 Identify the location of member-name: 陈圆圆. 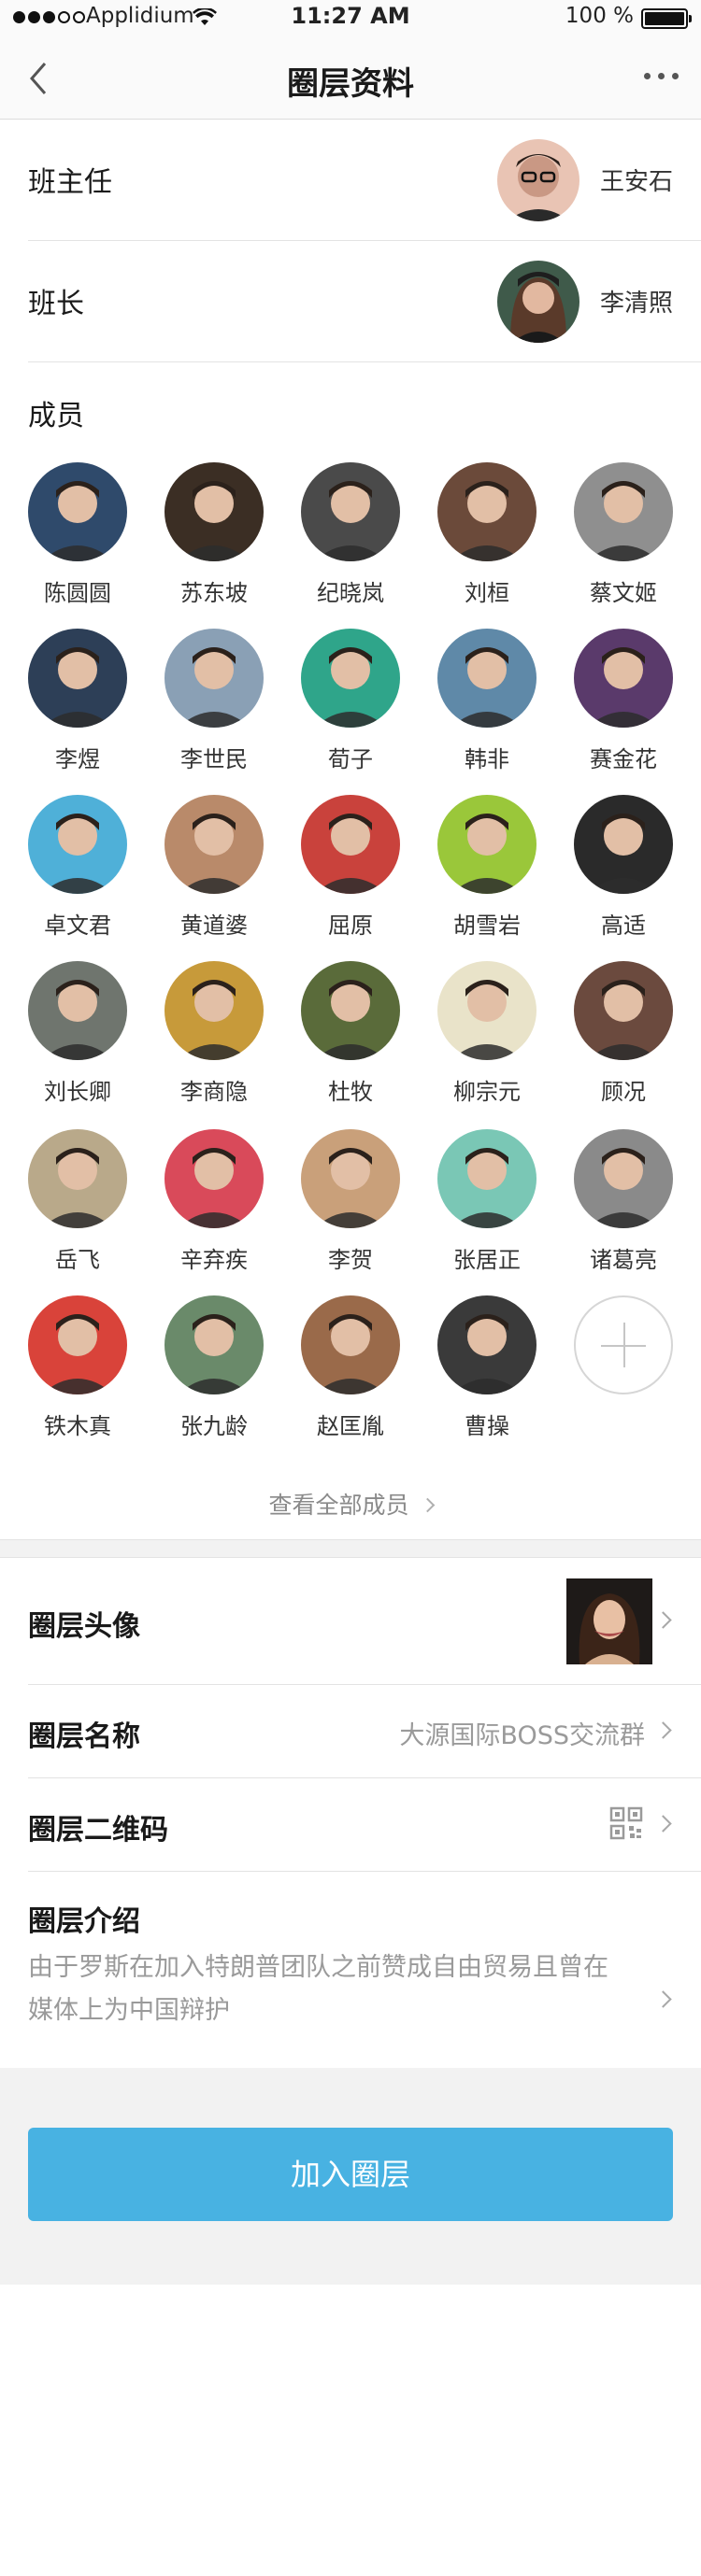
(77, 593).